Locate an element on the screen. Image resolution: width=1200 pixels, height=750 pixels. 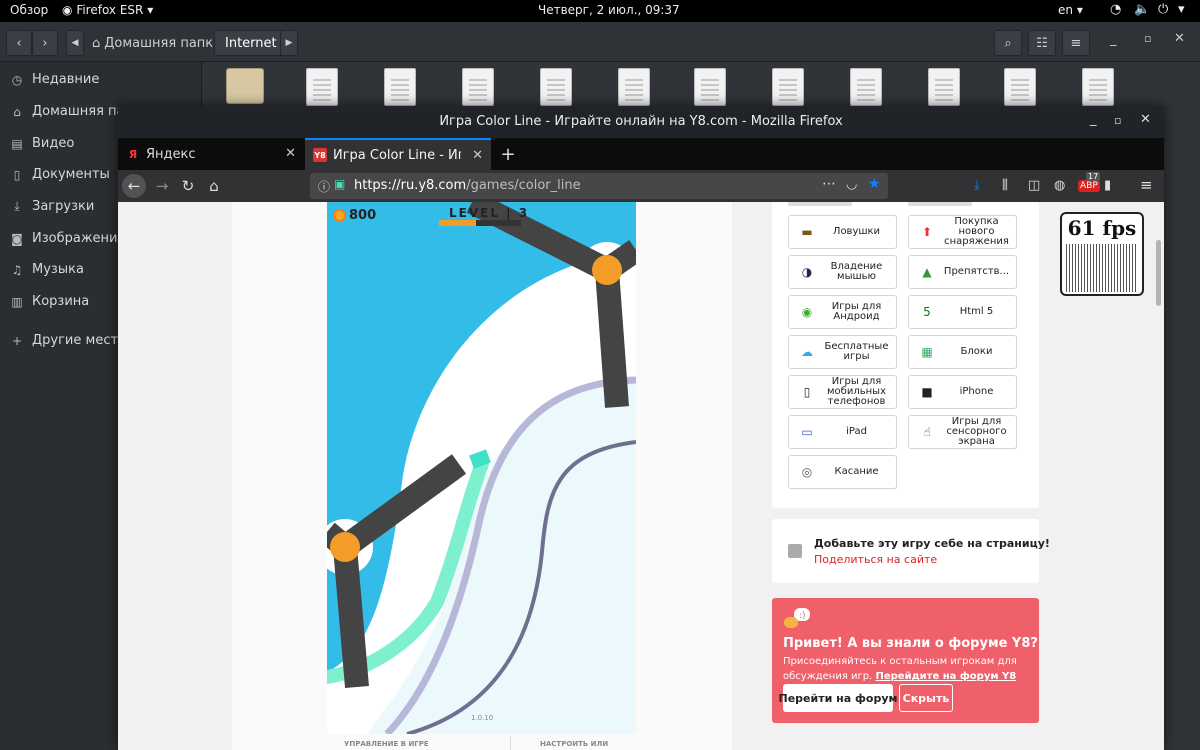
sidebar-item-pictures: ◙ Изображения is located at coordinates (67, 238).